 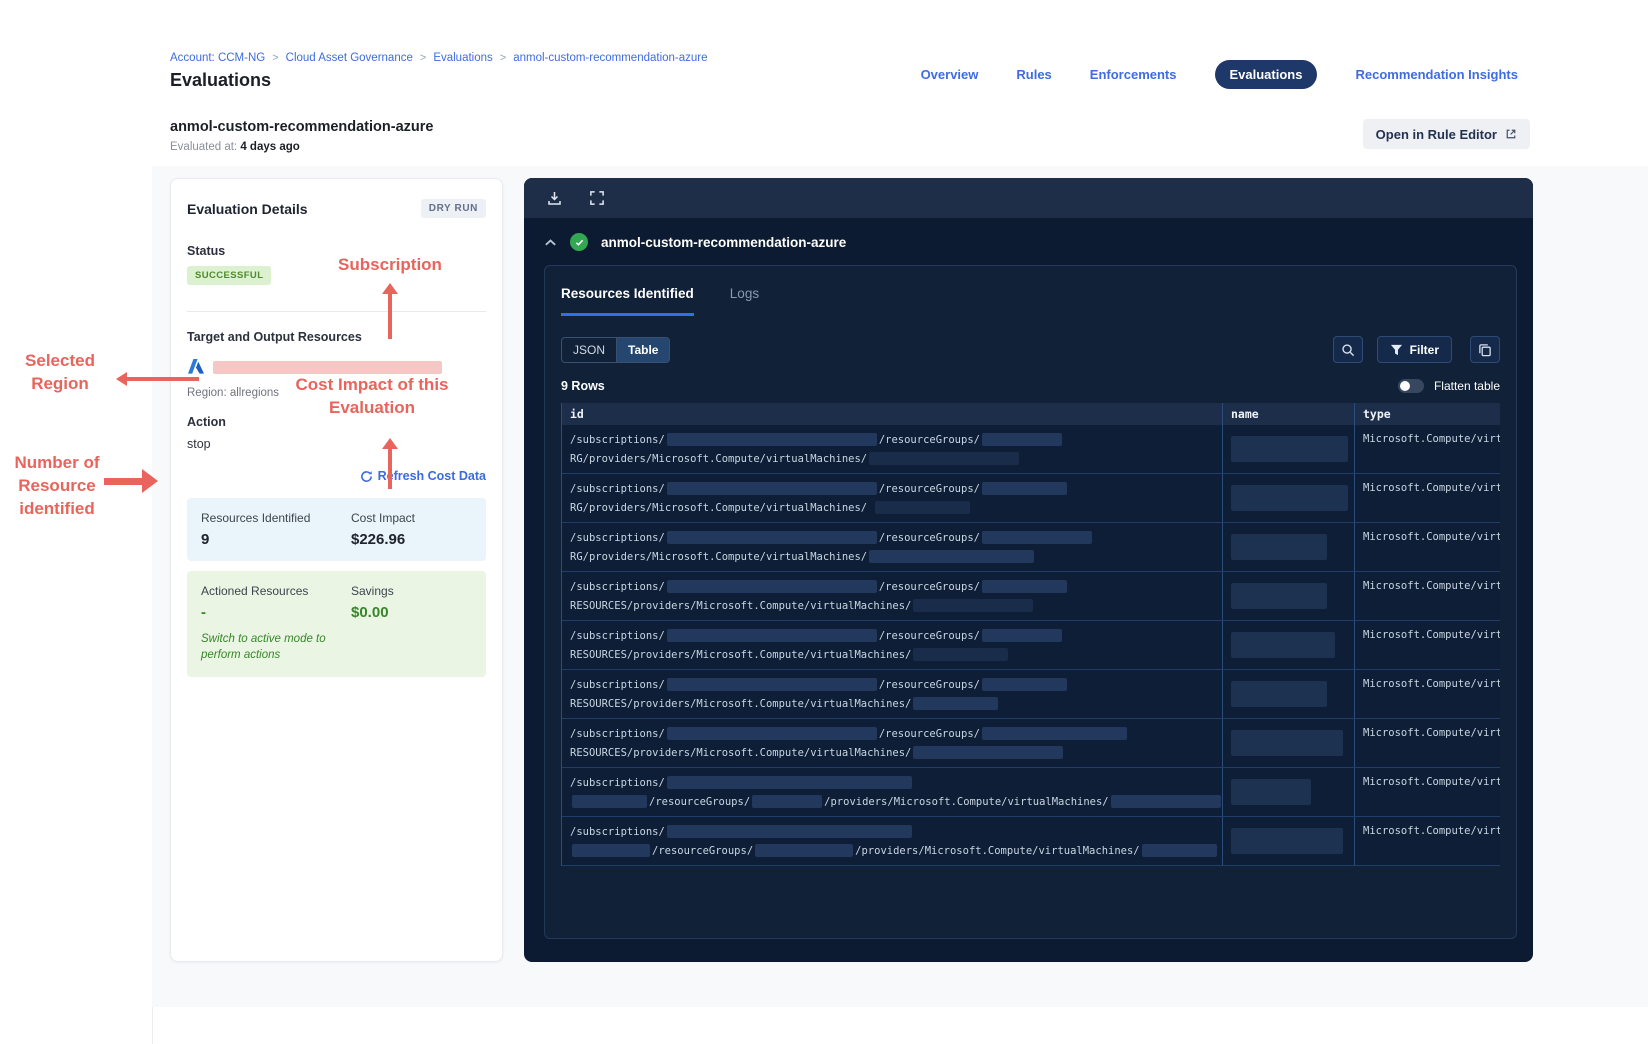 I want to click on evaluated-at-value: 4 days ago, so click(x=270, y=147).